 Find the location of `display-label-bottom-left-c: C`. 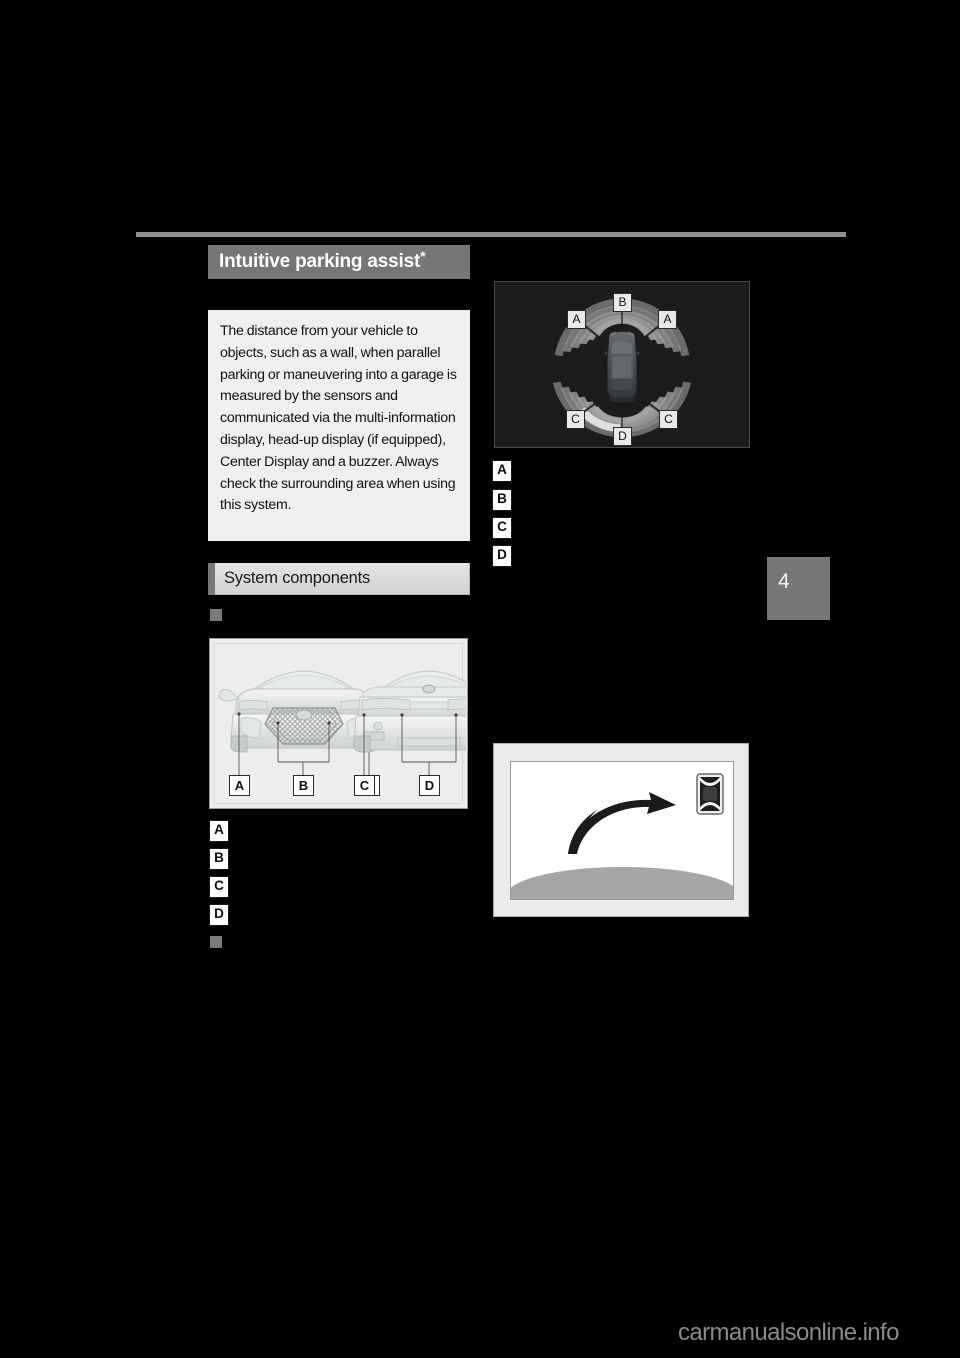

display-label-bottom-left-c: C is located at coordinates (575, 419).